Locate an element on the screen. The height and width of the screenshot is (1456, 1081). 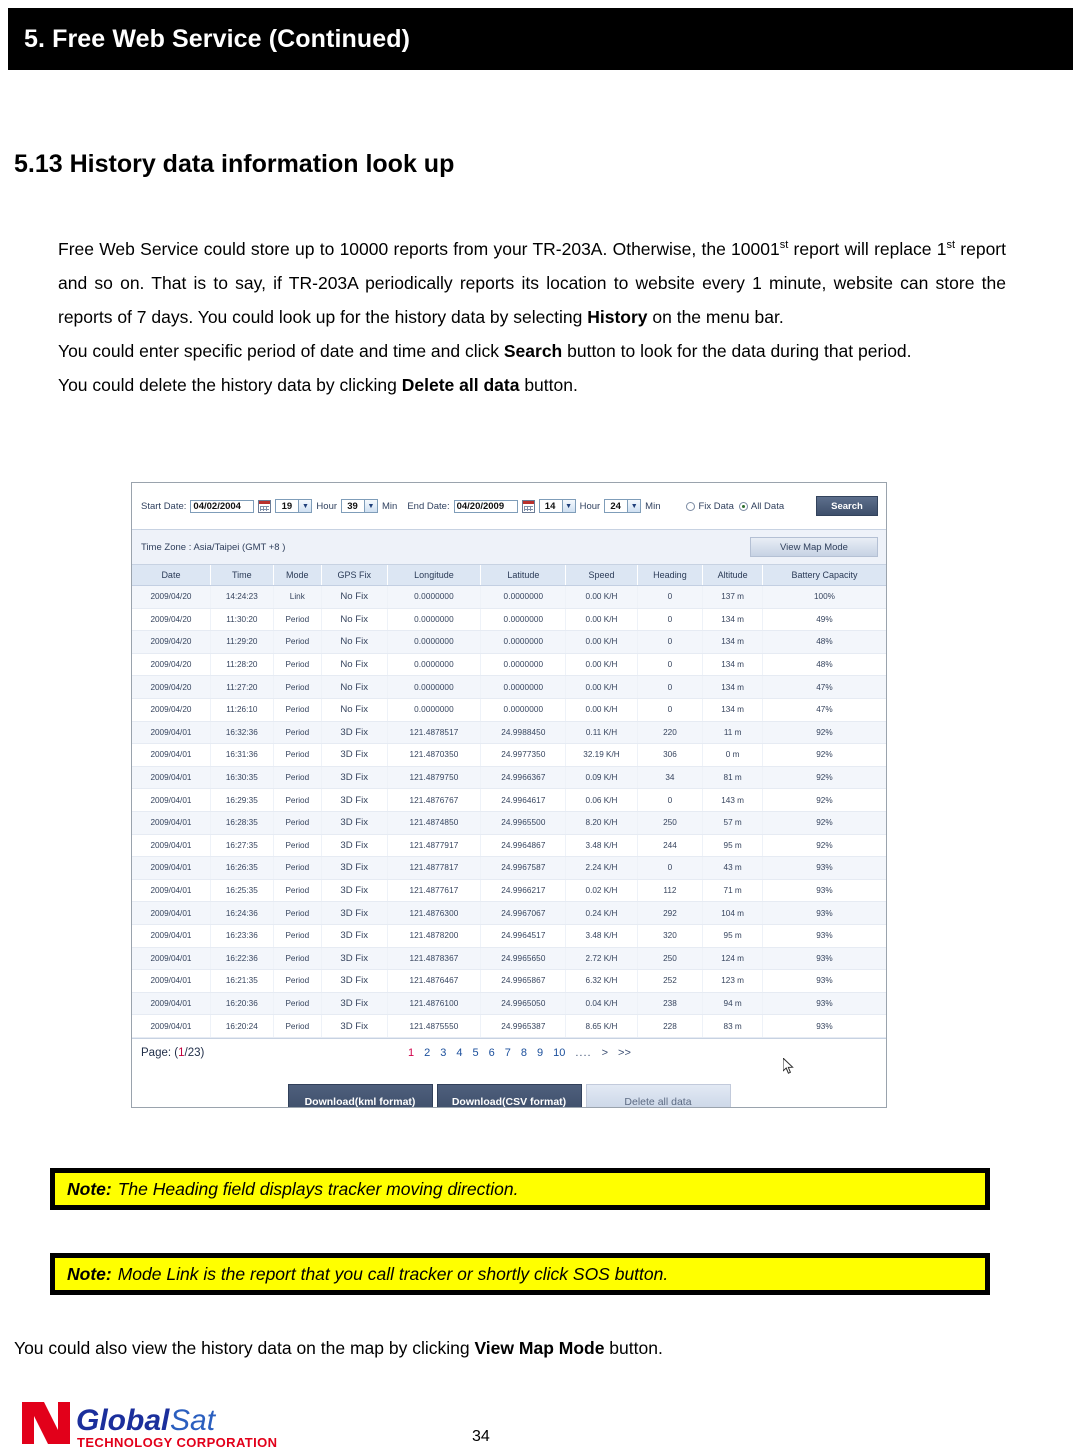
page-total: 23 is located at coordinates (194, 1053).